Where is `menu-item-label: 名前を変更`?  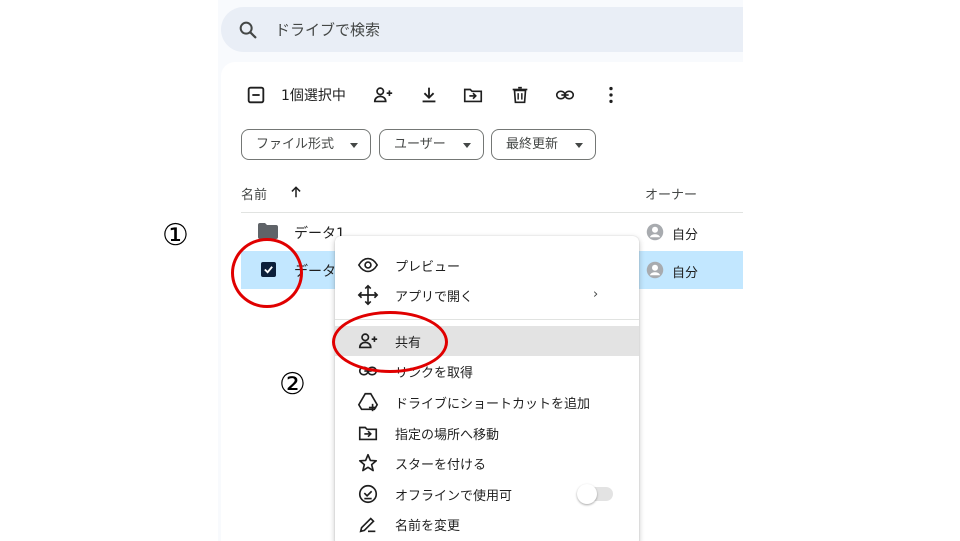 menu-item-label: 名前を変更 is located at coordinates (428, 526).